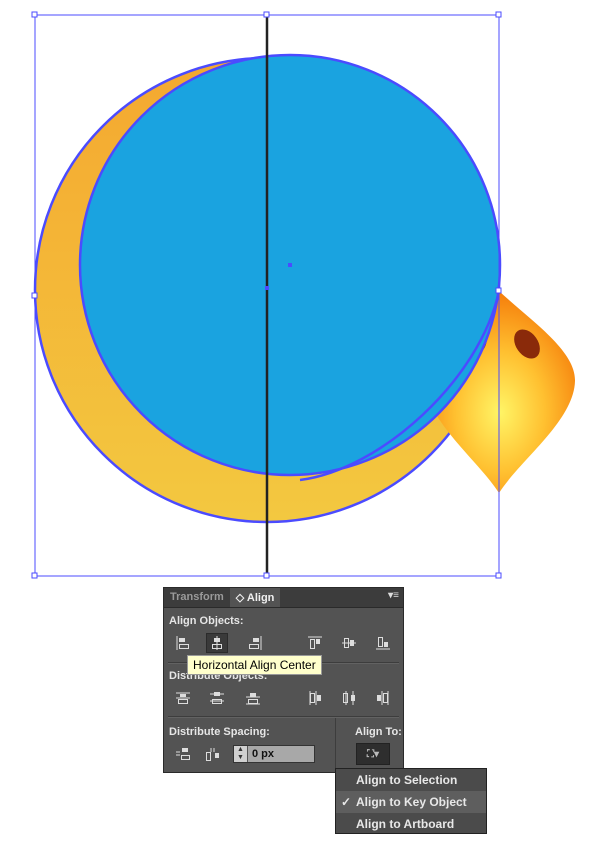 This screenshot has width=600, height=858. What do you see at coordinates (219, 732) in the screenshot?
I see `distribute-spacing-label: Distribute Spacing:` at bounding box center [219, 732].